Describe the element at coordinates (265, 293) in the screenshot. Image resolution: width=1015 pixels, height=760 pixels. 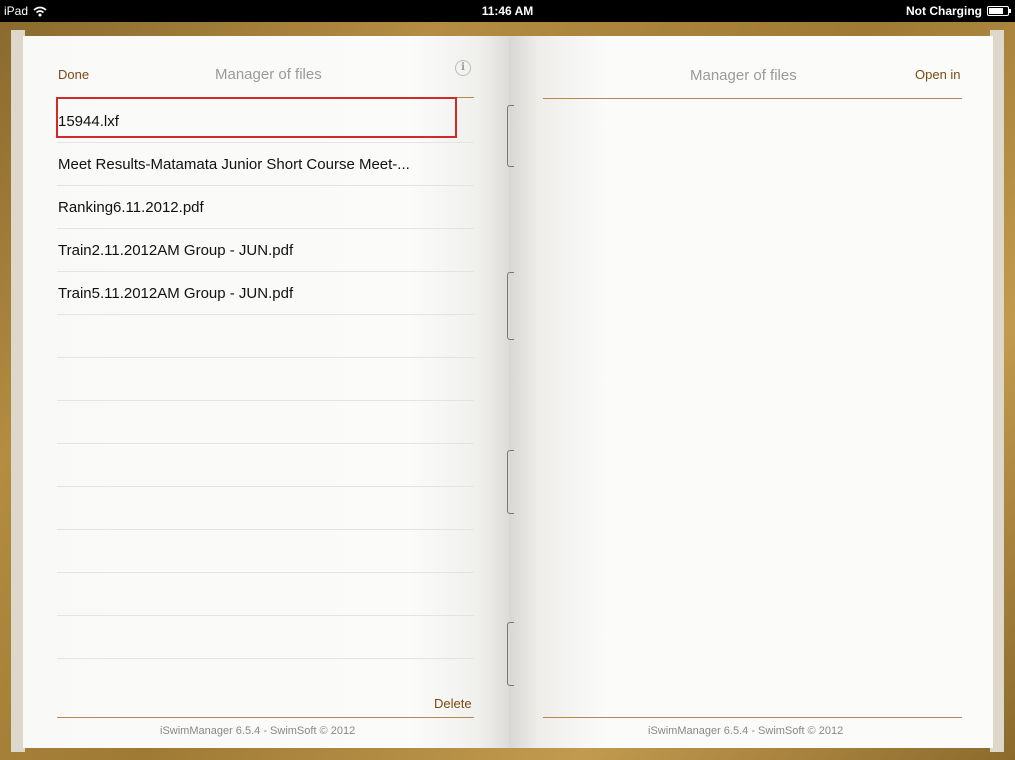
I see `file-row: Train5.11.2012AM Group - JUN.pdf` at that location.